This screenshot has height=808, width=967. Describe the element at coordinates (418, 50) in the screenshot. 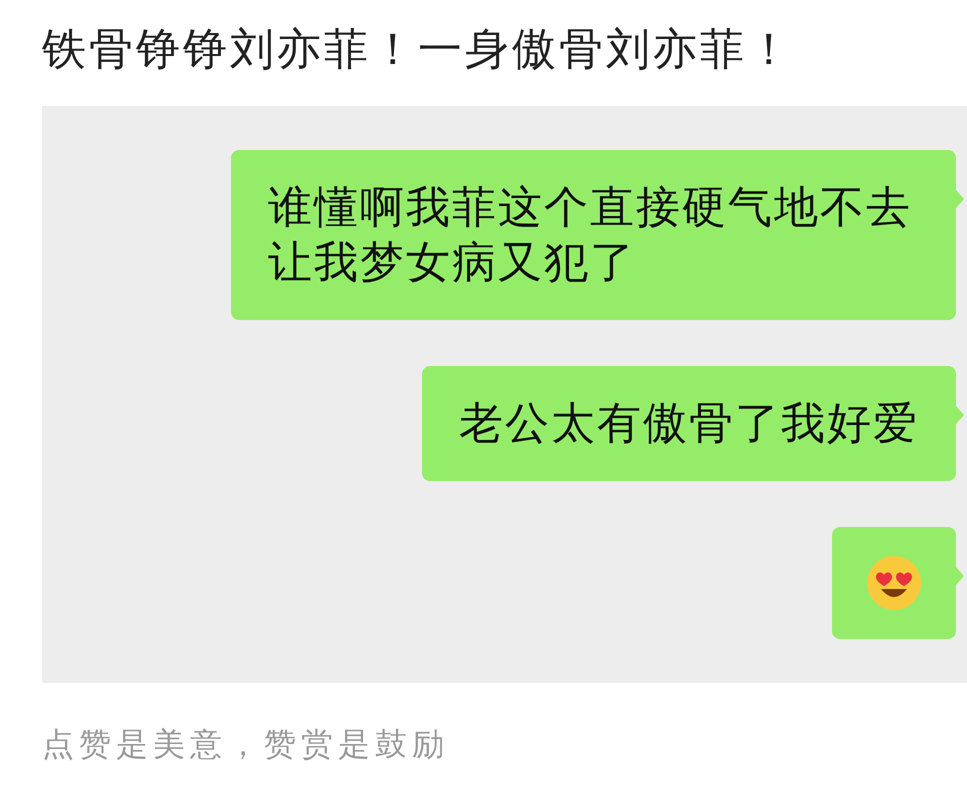

I see `post-title: 铁骨铮铮刘亦菲！一身傲骨刘亦菲！` at that location.